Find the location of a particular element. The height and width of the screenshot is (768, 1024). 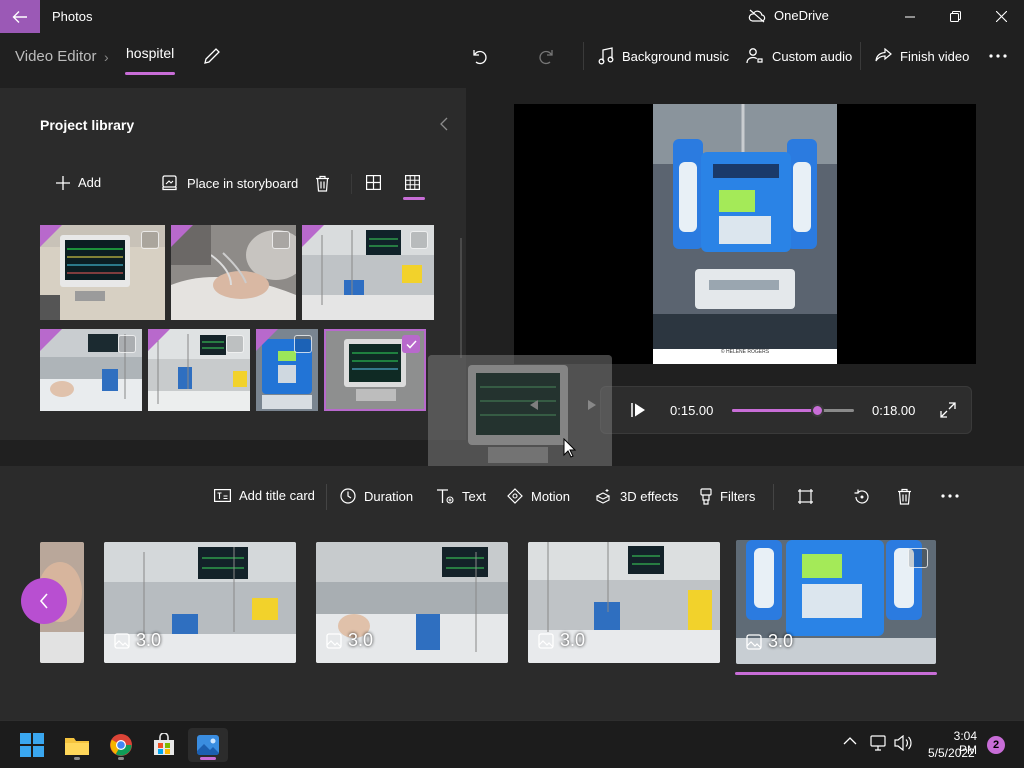

title-bar is located at coordinates (512, 17).